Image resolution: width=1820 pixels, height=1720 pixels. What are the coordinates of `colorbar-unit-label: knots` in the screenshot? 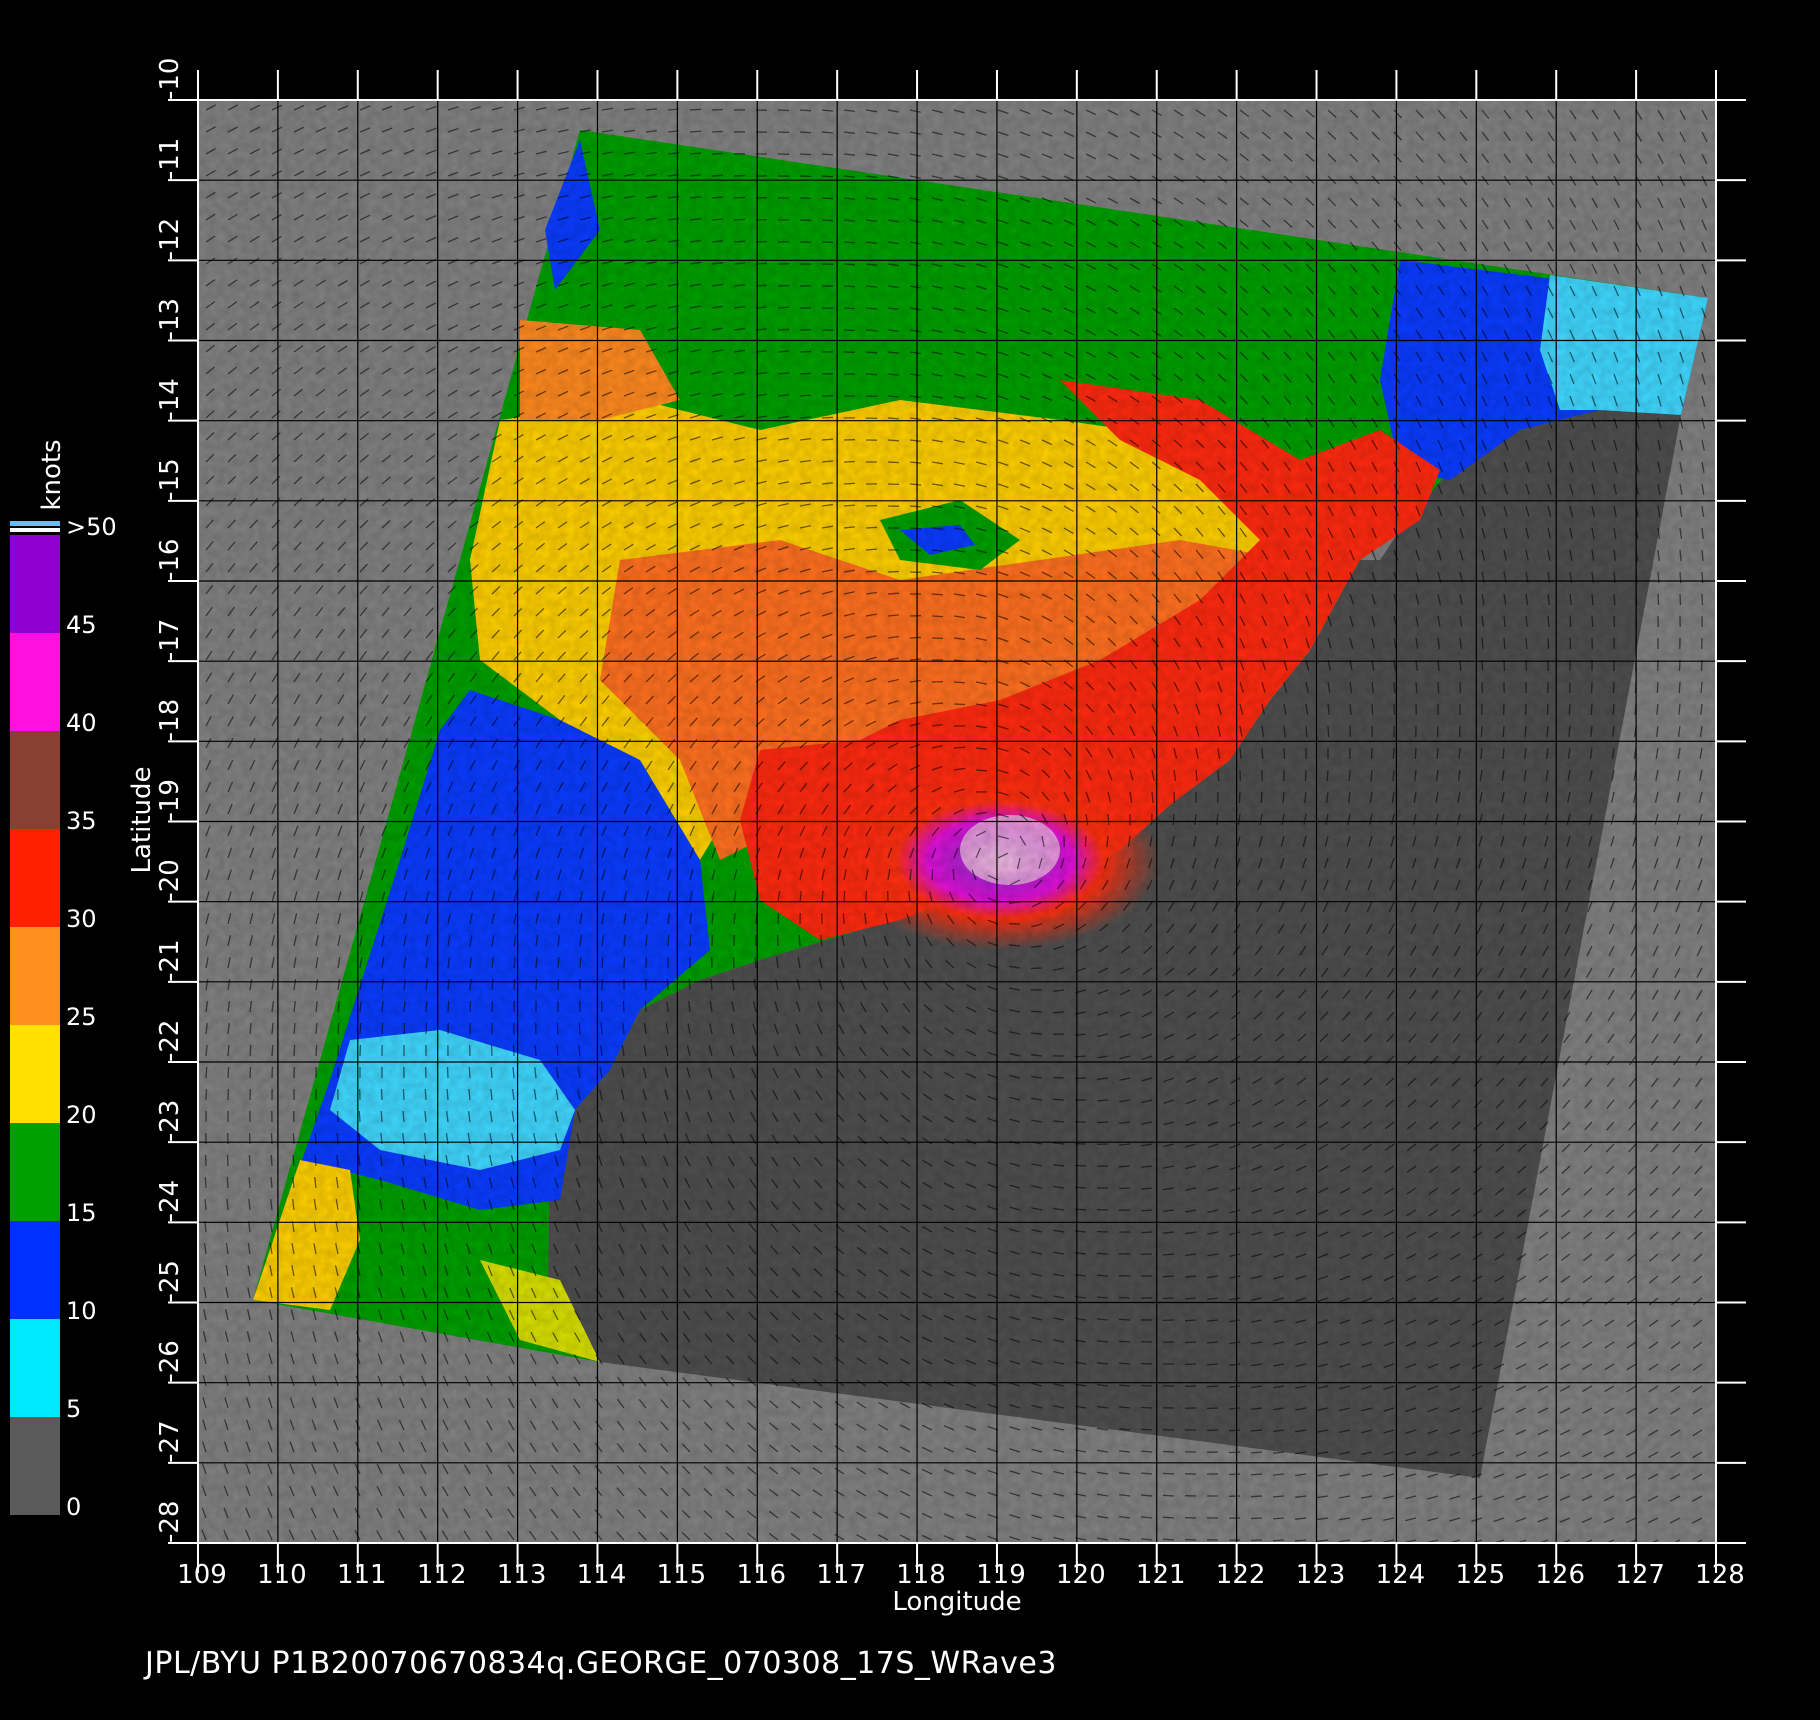 It's located at (52, 474).